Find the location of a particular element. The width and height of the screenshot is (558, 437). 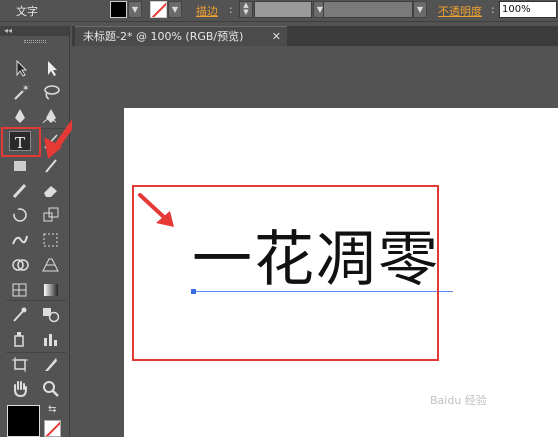

document-tab-bar: 未标题-2* @ 100% (RGB/预览) ✕ is located at coordinates (315, 36).